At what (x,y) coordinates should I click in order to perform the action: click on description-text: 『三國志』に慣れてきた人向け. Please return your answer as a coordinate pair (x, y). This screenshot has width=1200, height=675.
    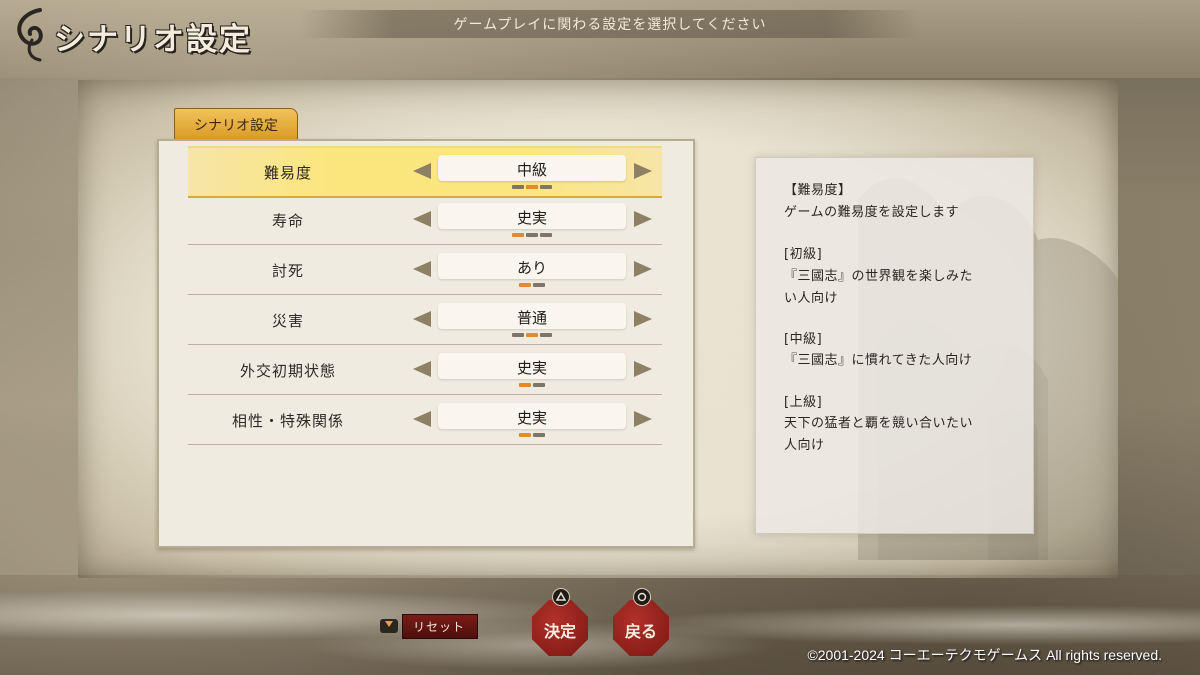
    Looking at the image, I should click on (878, 360).